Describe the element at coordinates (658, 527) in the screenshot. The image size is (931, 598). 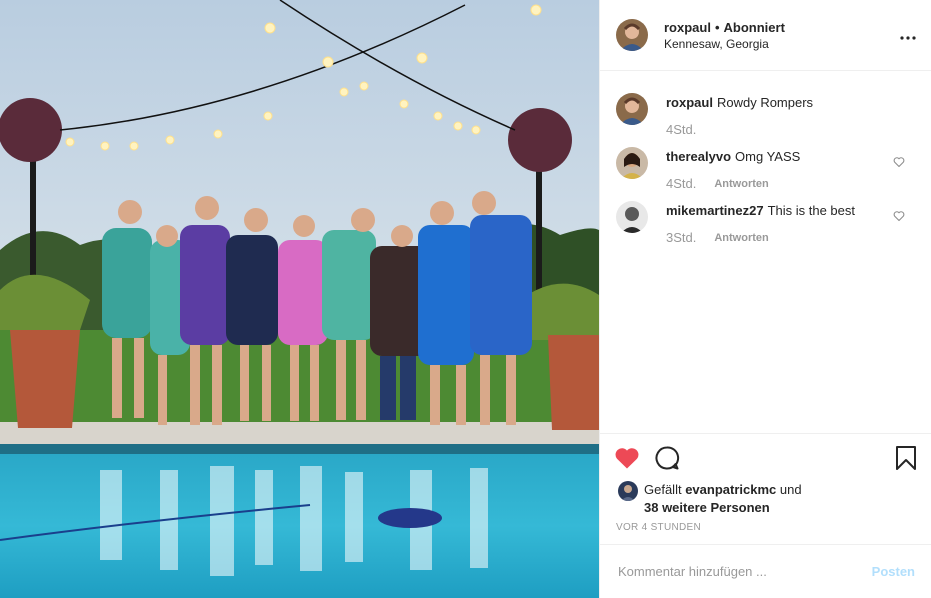
I see `post-timestamp: VOR 4 STUNDEN` at that location.